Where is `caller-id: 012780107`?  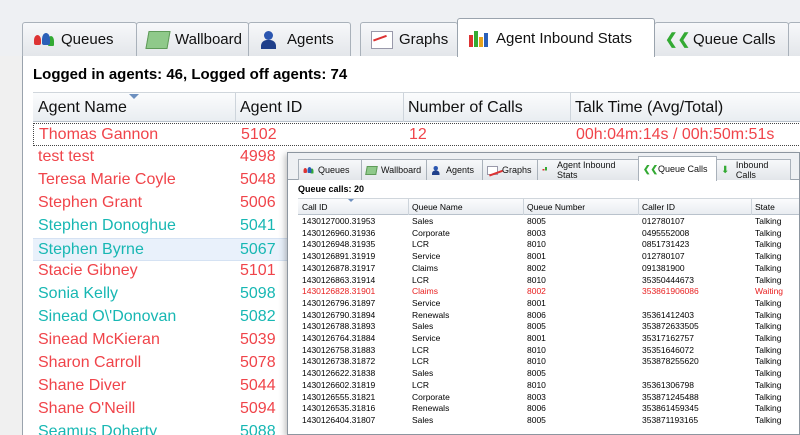 caller-id: 012780107 is located at coordinates (663, 221).